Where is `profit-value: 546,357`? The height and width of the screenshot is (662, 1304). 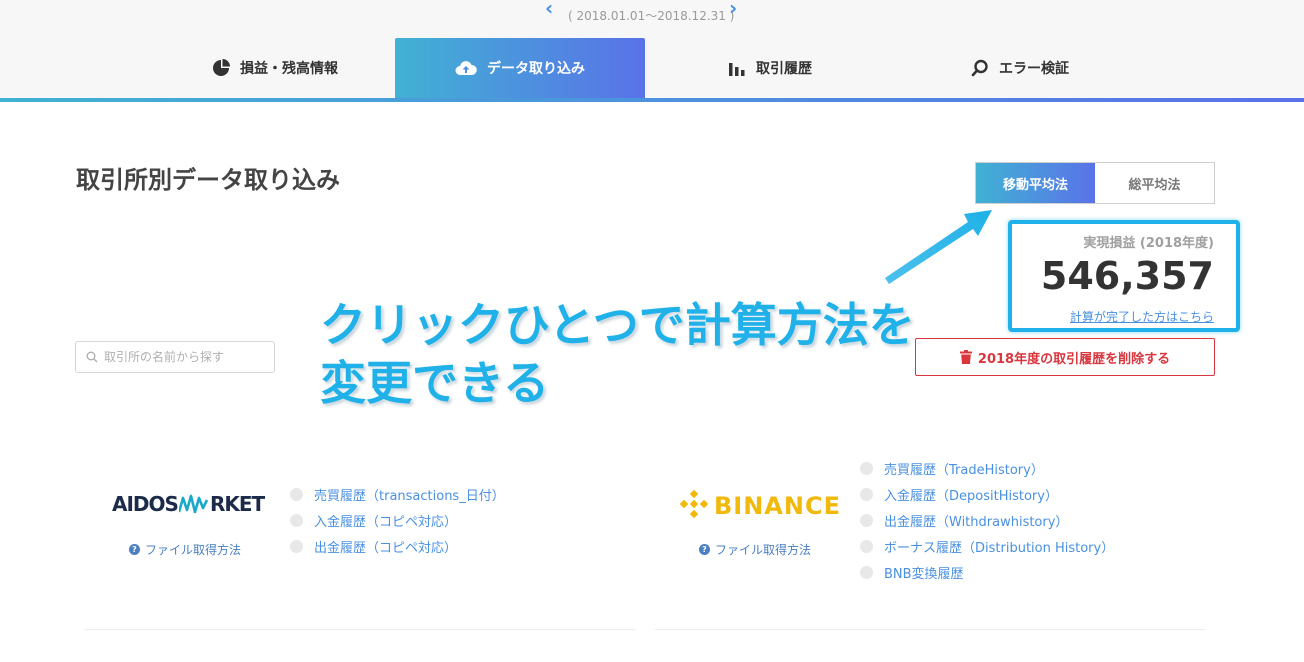 profit-value: 546,357 is located at coordinates (1127, 276).